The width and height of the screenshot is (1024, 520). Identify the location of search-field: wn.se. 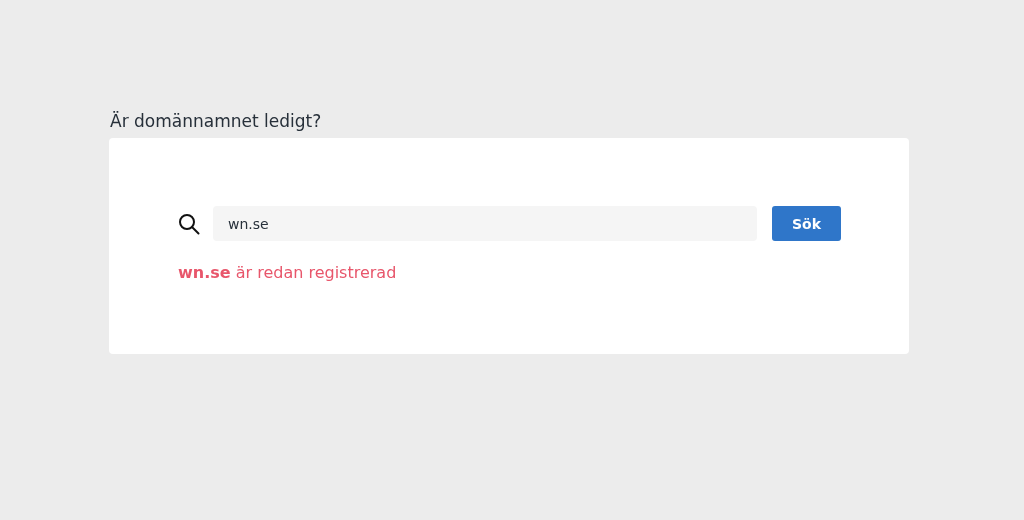
(485, 223).